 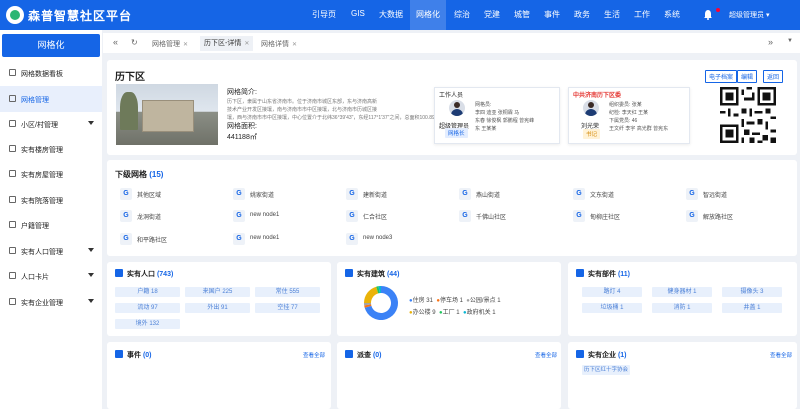 What do you see at coordinates (602, 196) in the screenshot?
I see `sub-grid-item-label: 文东街道` at bounding box center [602, 196].